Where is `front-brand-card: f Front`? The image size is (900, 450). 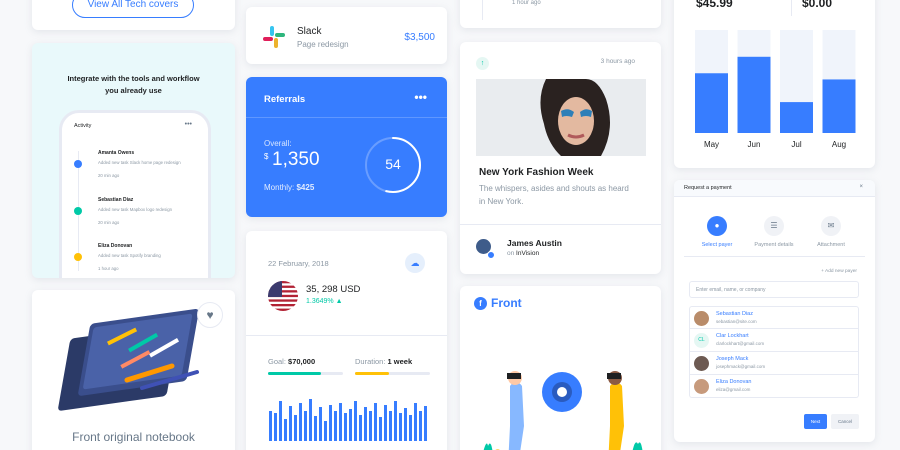
front-brand-card: f Front is located at coordinates (560, 368).